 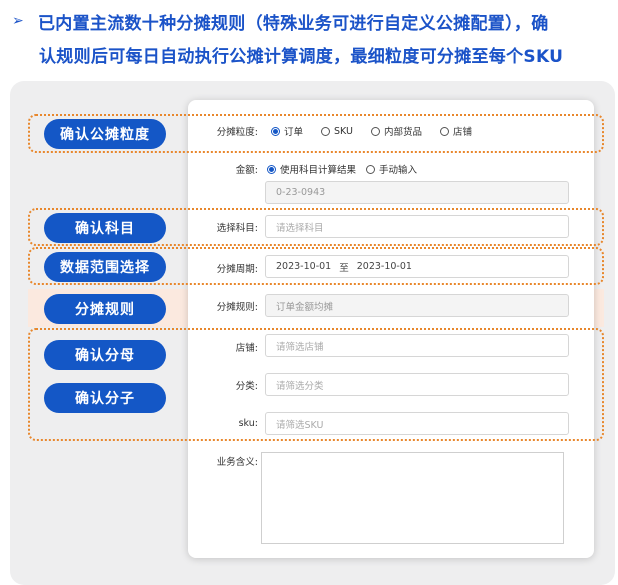 I want to click on range-highlight, so click(x=316, y=266).